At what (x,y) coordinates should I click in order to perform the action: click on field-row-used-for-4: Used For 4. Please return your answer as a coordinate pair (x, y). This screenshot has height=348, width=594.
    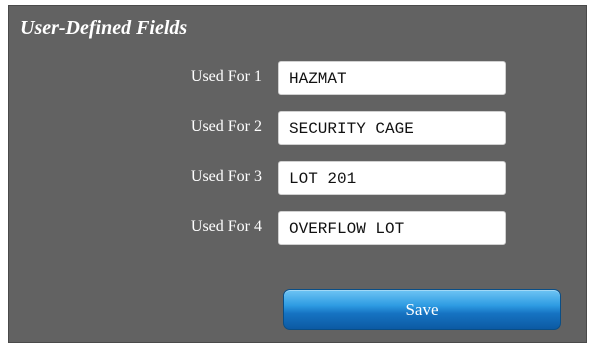
    Looking at the image, I should click on (298, 228).